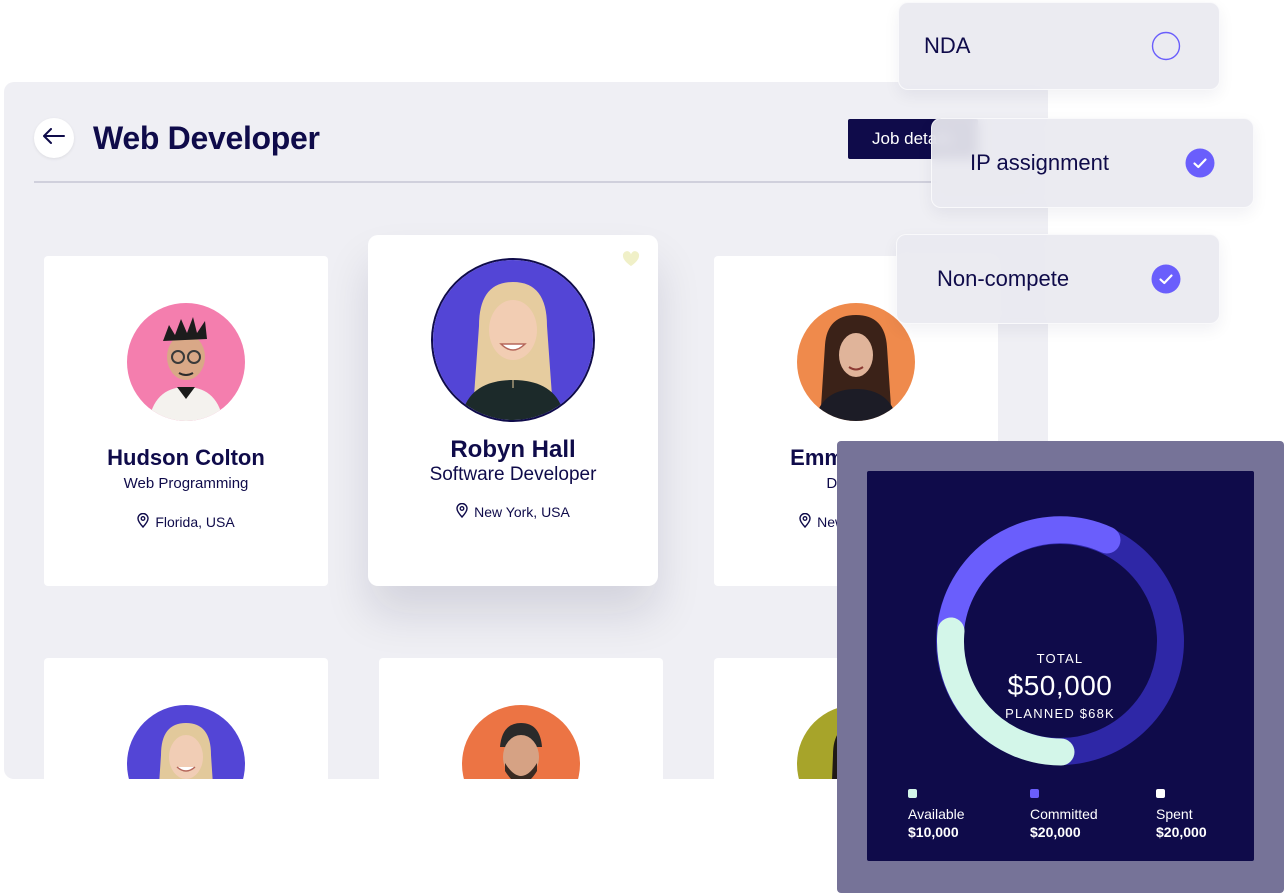  I want to click on contract-label: Non-compete, so click(1003, 278).